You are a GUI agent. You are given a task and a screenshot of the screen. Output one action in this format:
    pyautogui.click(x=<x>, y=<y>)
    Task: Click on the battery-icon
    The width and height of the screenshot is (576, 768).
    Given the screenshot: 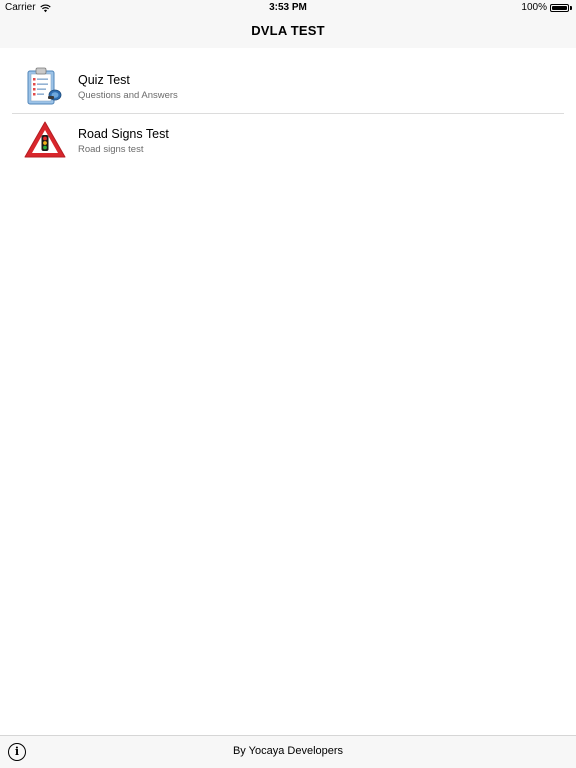 What is the action you would take?
    pyautogui.click(x=559, y=8)
    